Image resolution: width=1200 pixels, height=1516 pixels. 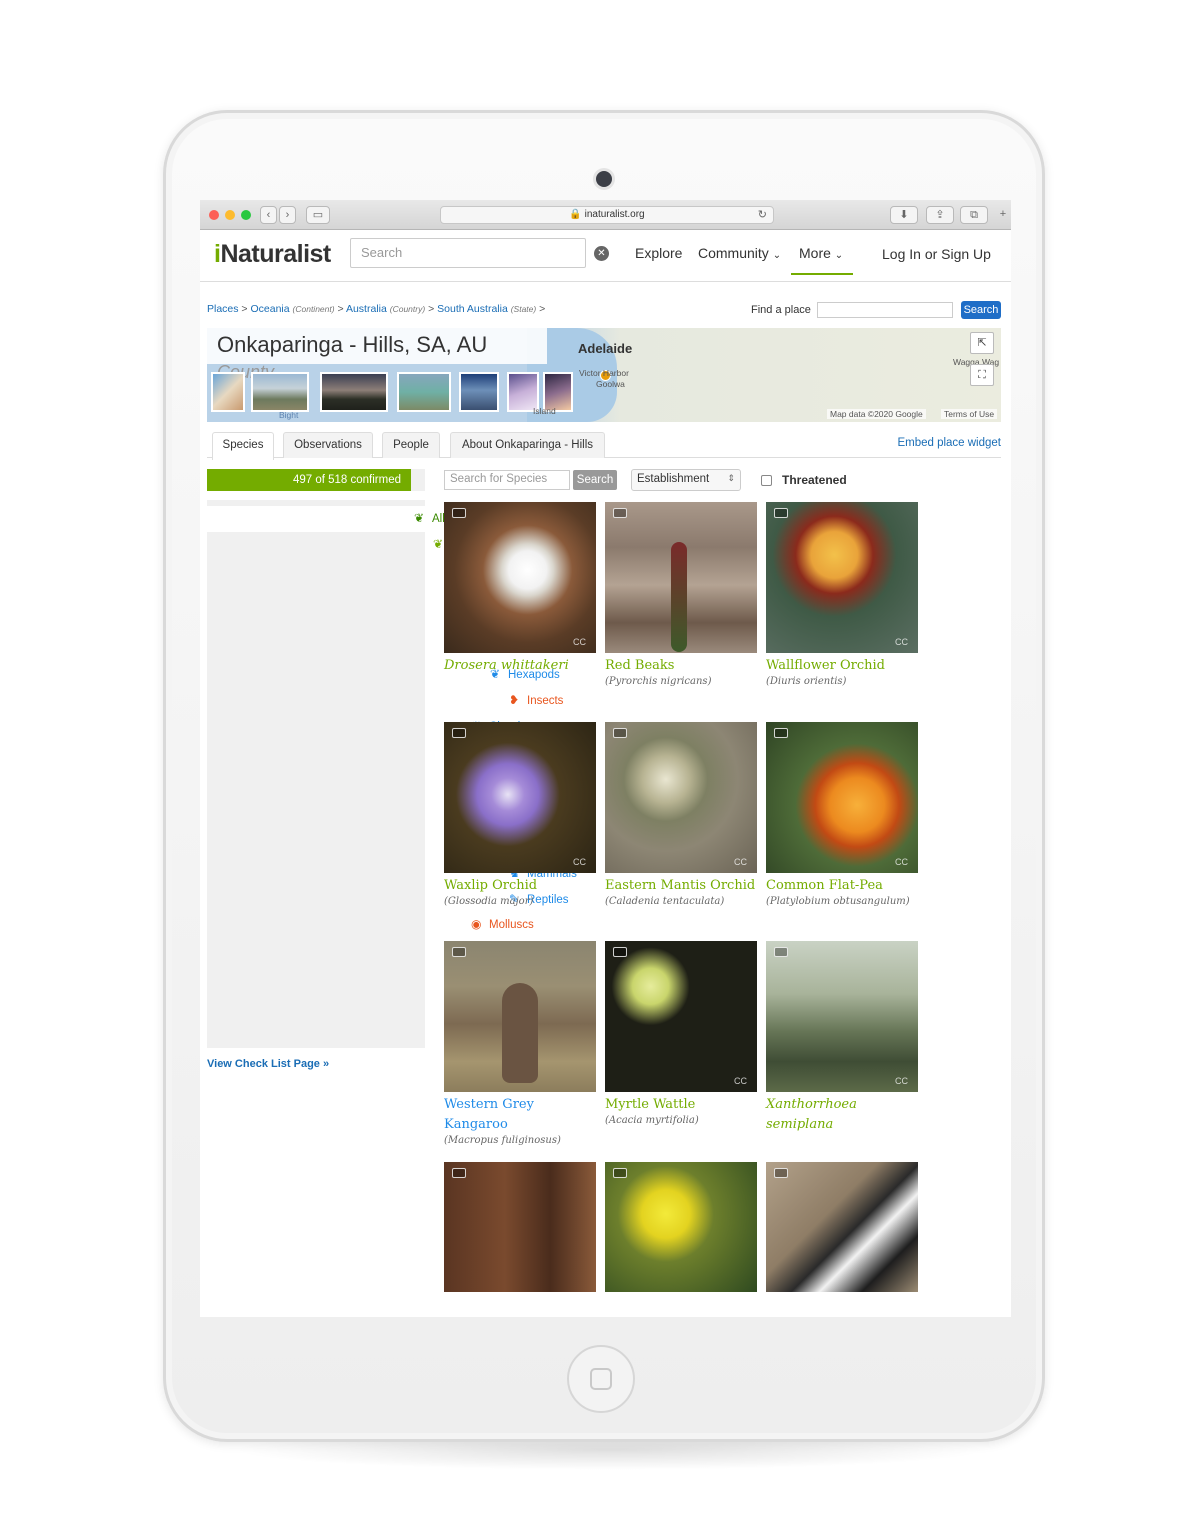 What do you see at coordinates (268, 1064) in the screenshot?
I see `view-checklist-link: View Check List Page »` at bounding box center [268, 1064].